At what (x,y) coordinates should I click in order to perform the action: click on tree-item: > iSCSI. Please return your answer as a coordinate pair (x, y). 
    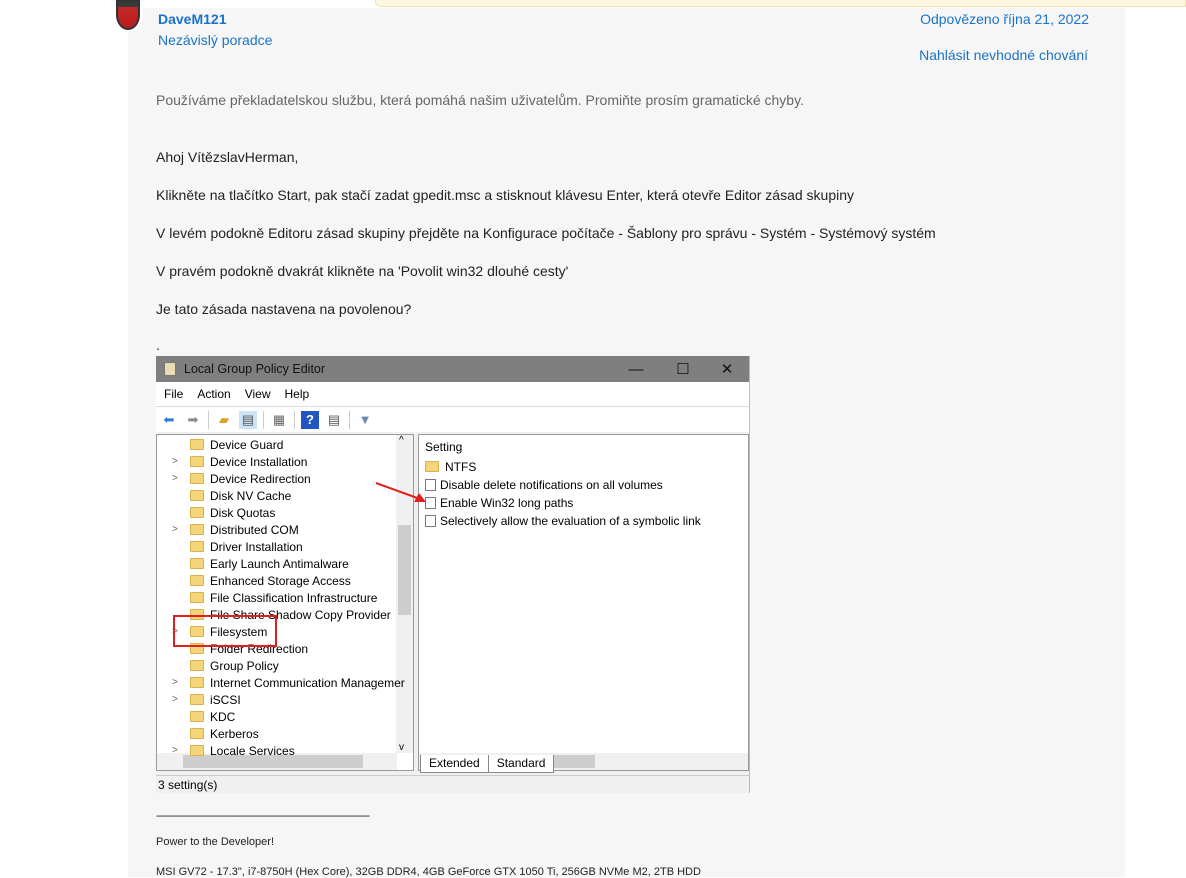
    Looking at the image, I should click on (206, 699).